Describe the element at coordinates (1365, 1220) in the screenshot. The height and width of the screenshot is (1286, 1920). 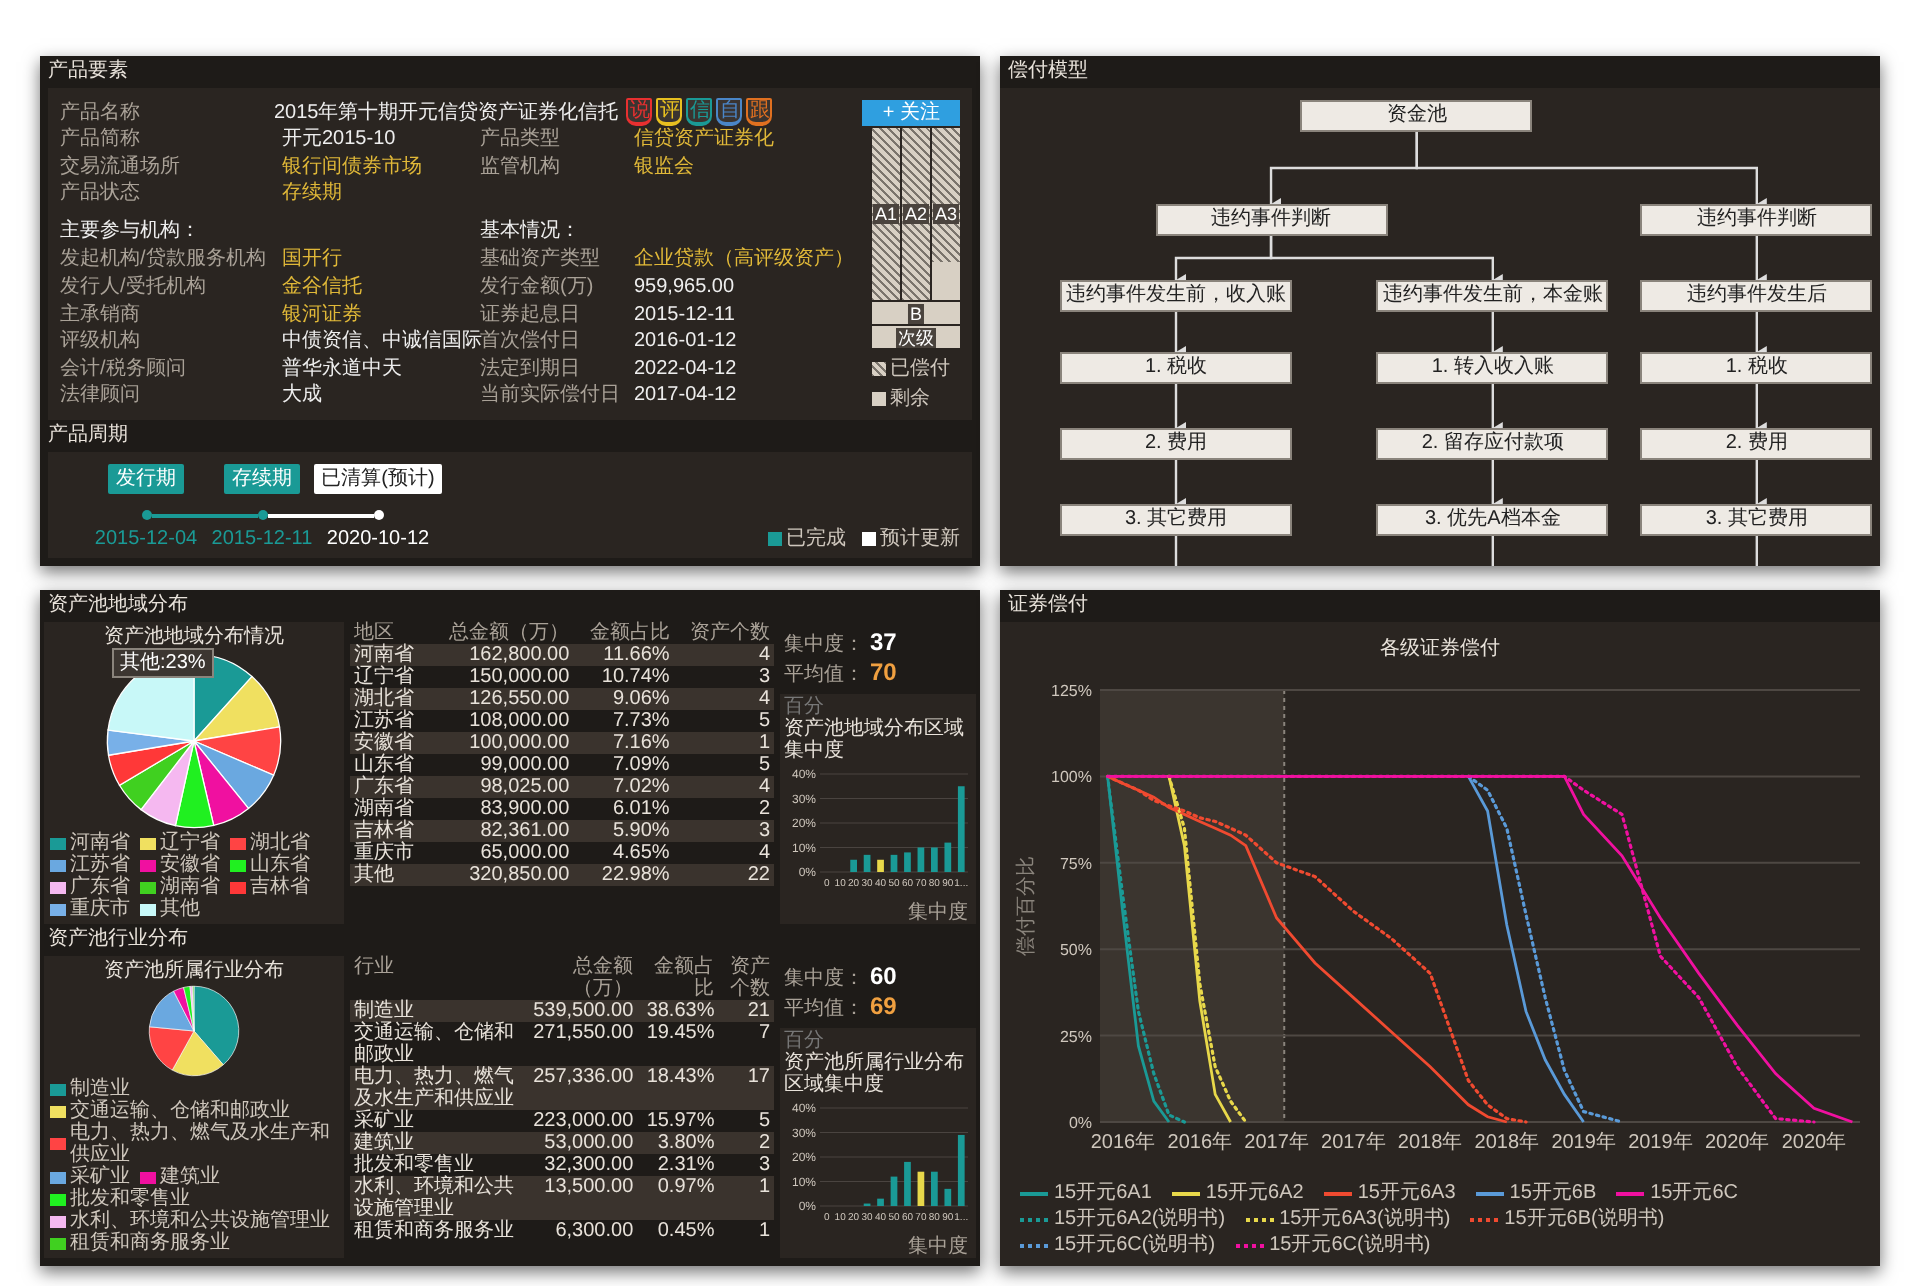
I see `legend-label: 15开元6A3(说明书)` at that location.